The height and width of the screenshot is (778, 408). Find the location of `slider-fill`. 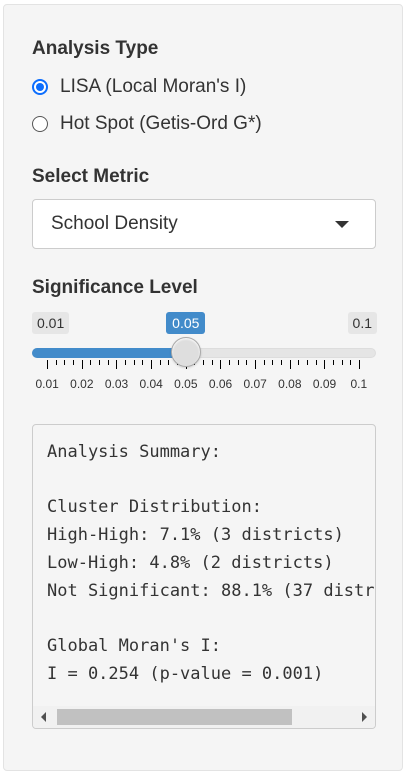

slider-fill is located at coordinates (109, 353).